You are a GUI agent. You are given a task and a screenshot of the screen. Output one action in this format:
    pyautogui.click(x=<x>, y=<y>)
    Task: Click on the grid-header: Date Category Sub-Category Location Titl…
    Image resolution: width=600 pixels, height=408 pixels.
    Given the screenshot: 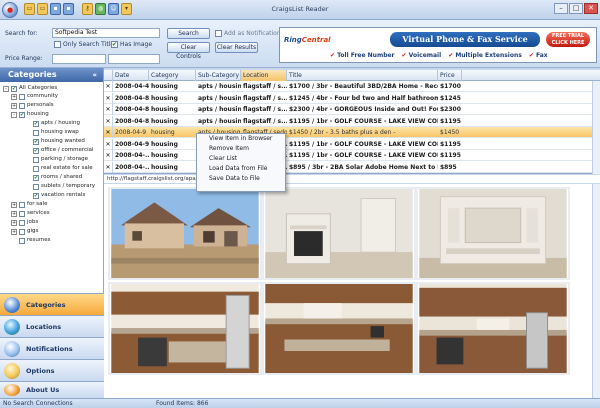 What is the action you would take?
    pyautogui.click(x=352, y=75)
    